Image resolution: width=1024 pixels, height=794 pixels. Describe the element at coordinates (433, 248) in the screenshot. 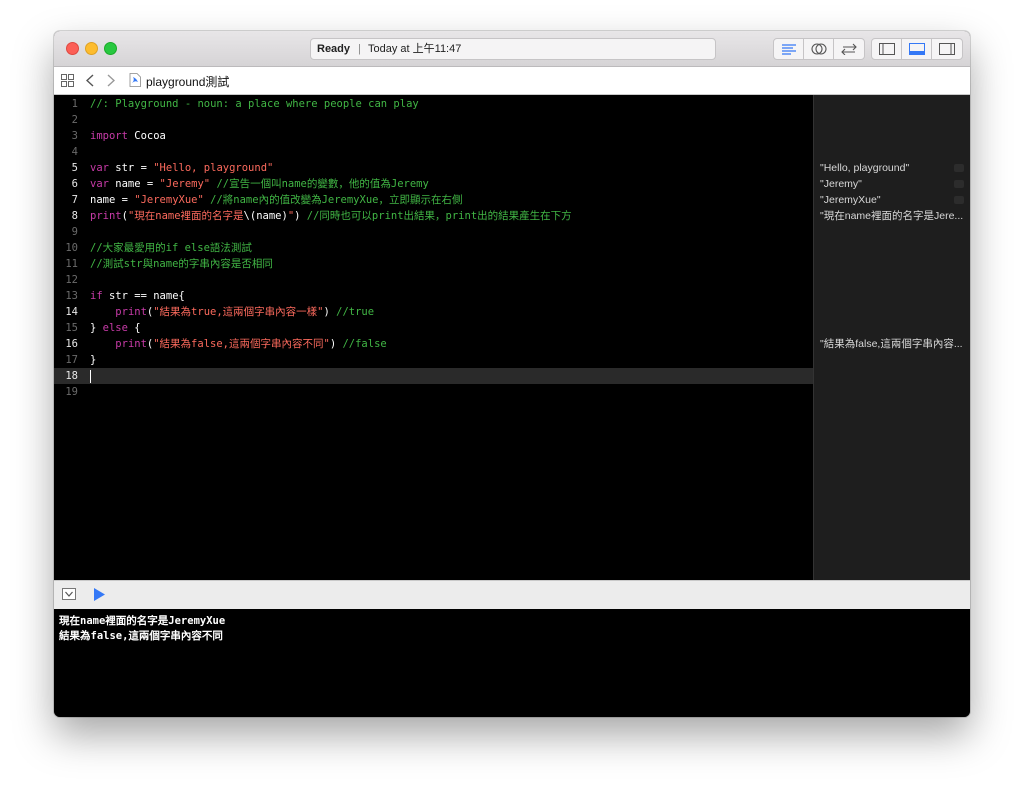

I see `code-line: 10 //大家最愛用的if else語法測試` at that location.